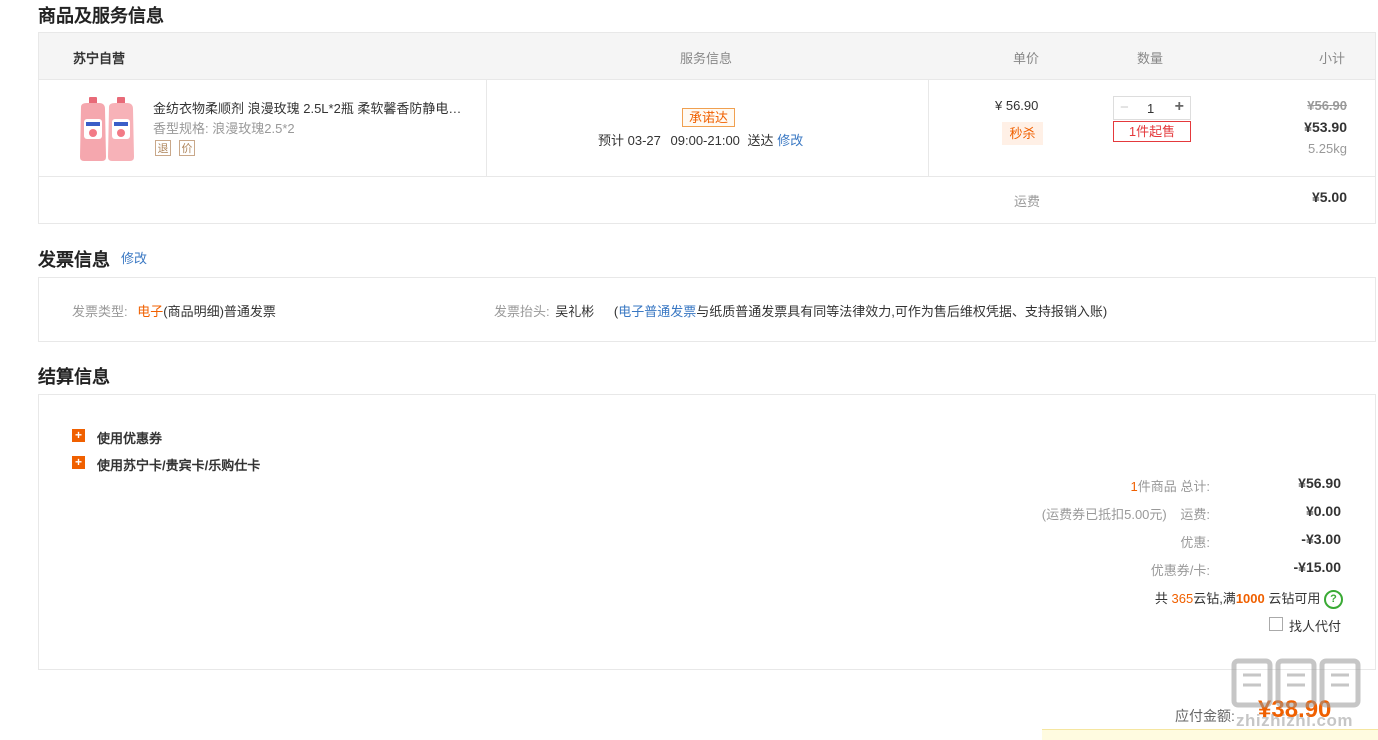  Describe the element at coordinates (1205, 716) in the screenshot. I see `payable-label: 应付金额:` at that location.